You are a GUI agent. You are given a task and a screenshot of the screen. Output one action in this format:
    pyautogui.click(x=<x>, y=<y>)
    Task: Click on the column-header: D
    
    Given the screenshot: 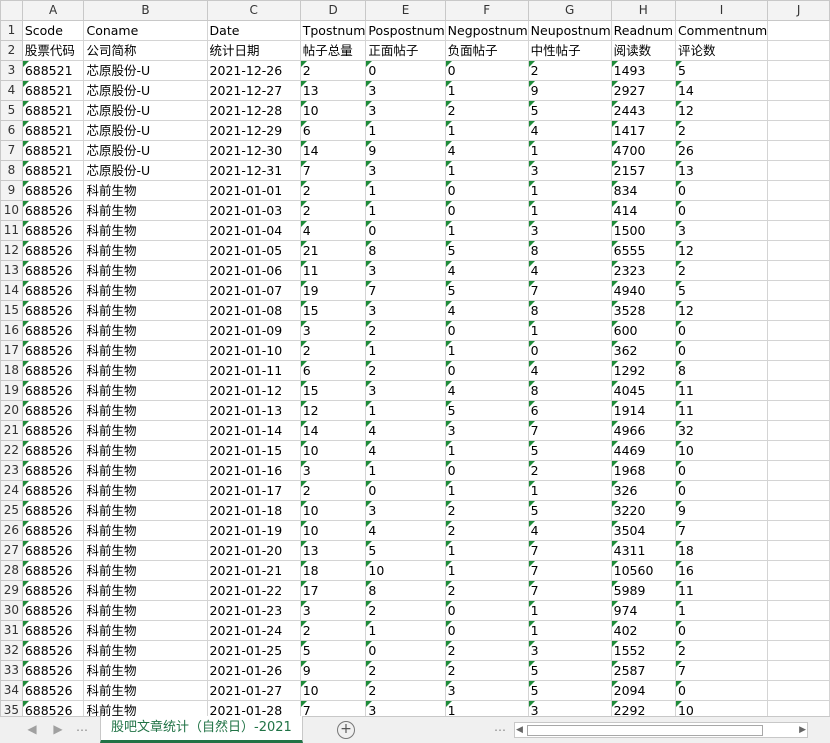 What is the action you would take?
    pyautogui.click(x=333, y=10)
    